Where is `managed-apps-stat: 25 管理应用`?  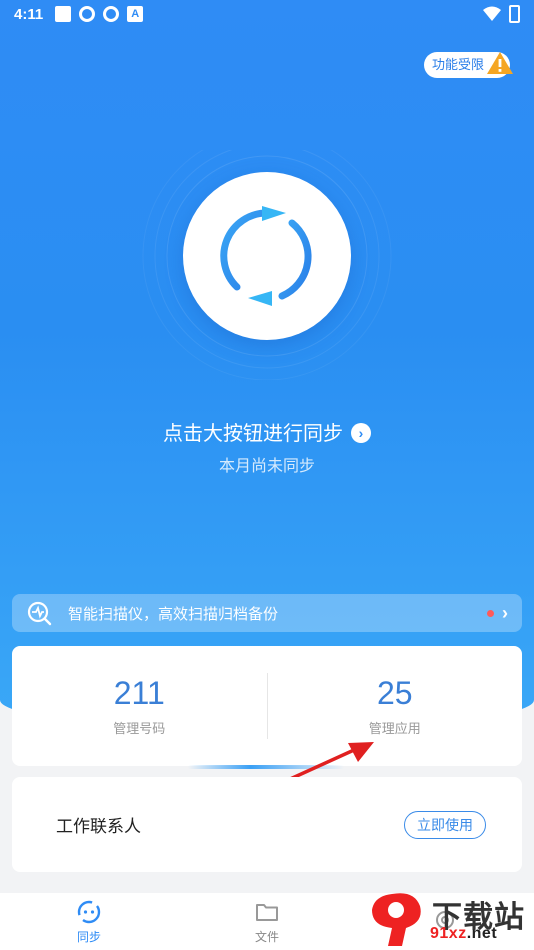
managed-apps-stat: 25 管理应用 is located at coordinates (395, 706).